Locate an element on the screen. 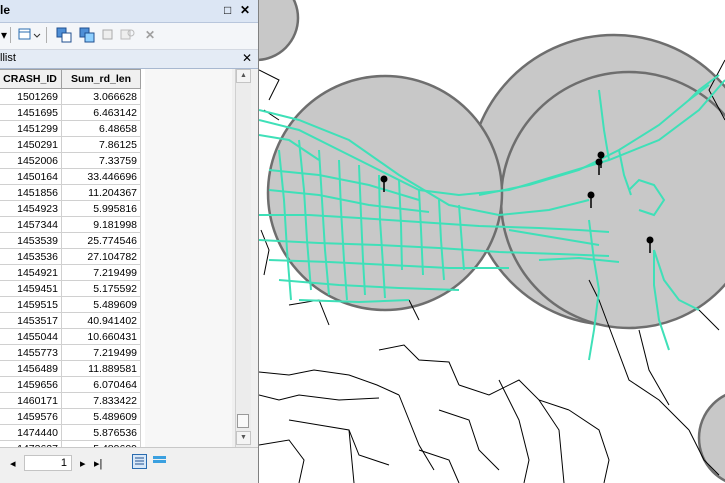 This screenshot has width=725, height=483. cell-crash-id: 1455044 is located at coordinates (31, 336).